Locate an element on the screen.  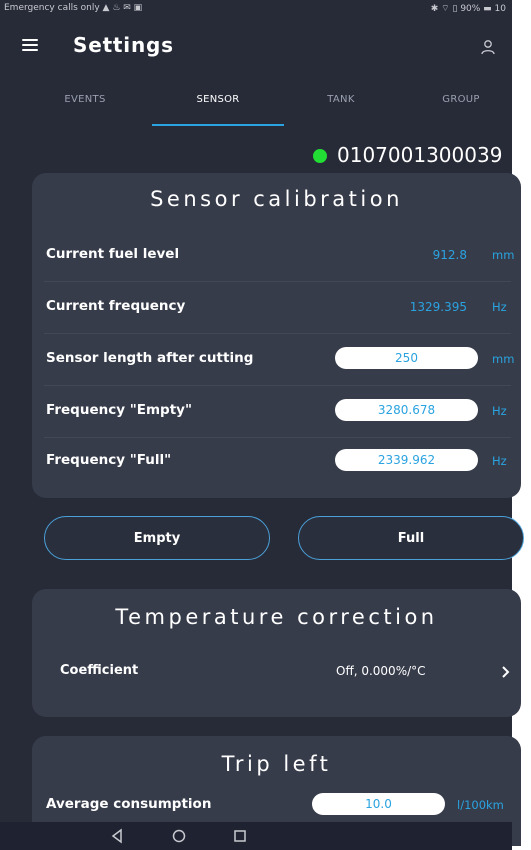
average-consumption-input: 10.0 is located at coordinates (378, 804).